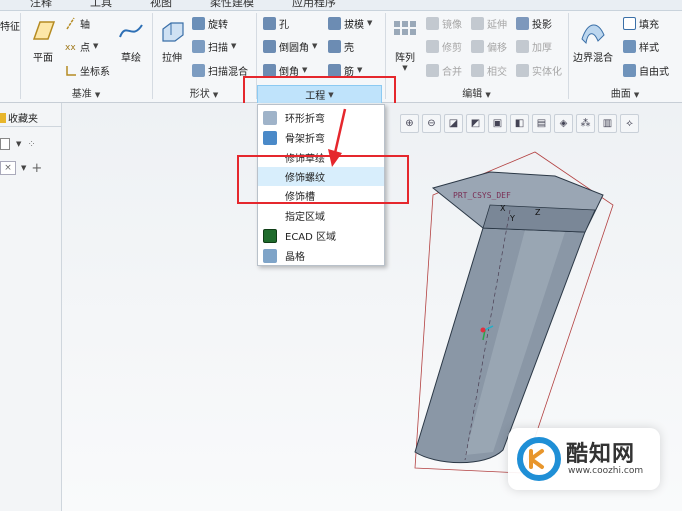 The width and height of the screenshot is (682, 511). I want to click on sweep-icon, so click(198, 46).